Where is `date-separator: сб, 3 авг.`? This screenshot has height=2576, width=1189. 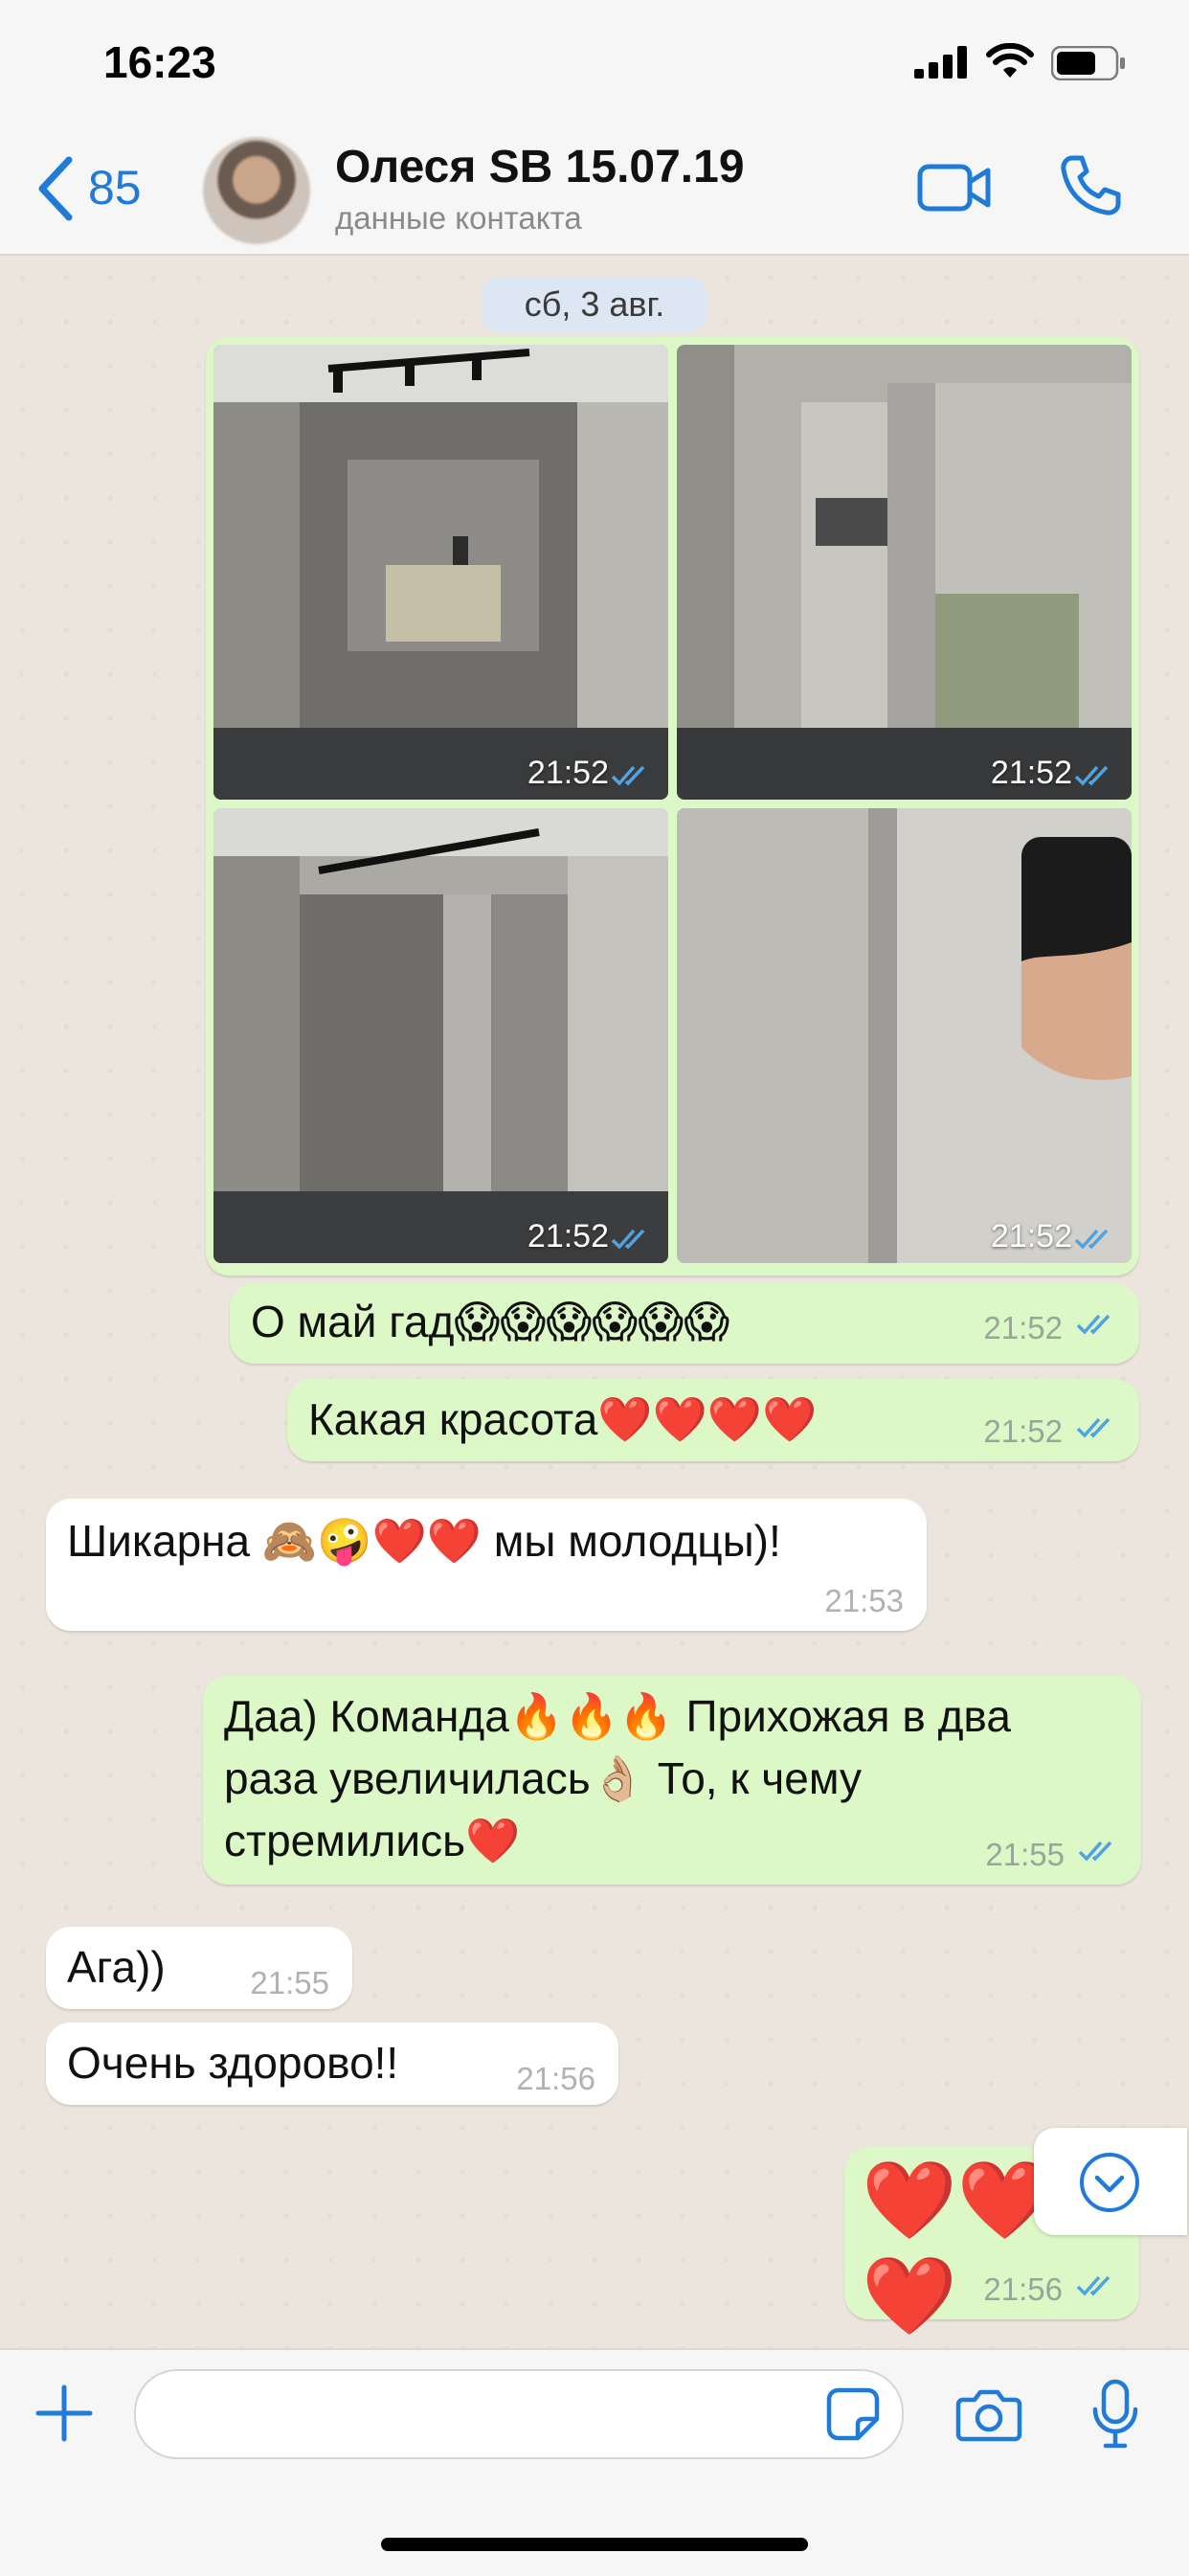
date-separator: сб, 3 авг. is located at coordinates (594, 304).